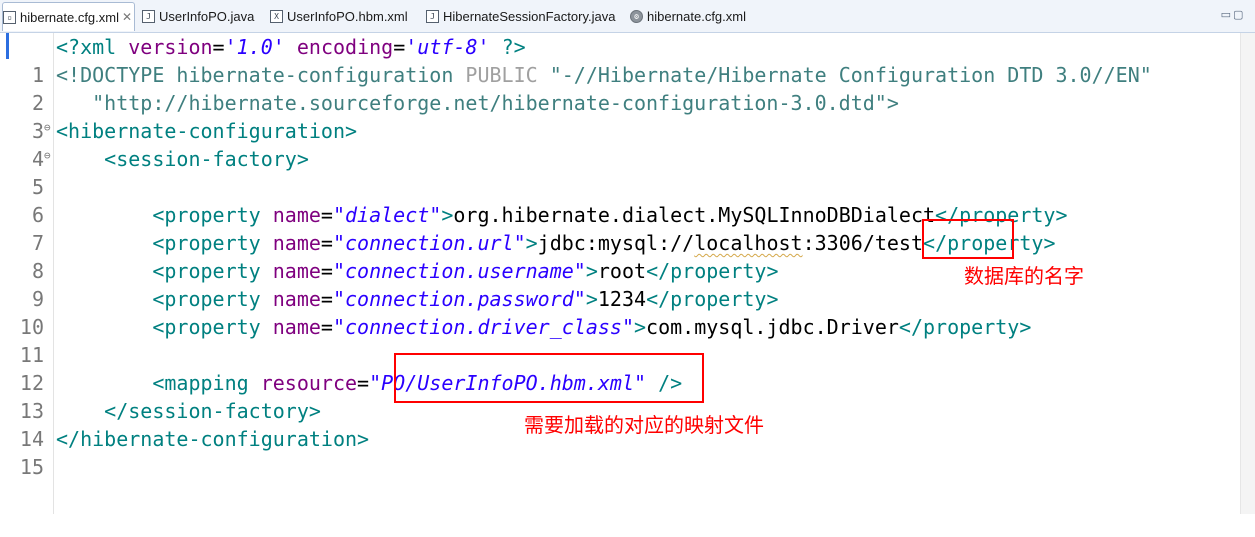  What do you see at coordinates (207, 16) in the screenshot?
I see `tab-label: UserInfoPO.java` at bounding box center [207, 16].